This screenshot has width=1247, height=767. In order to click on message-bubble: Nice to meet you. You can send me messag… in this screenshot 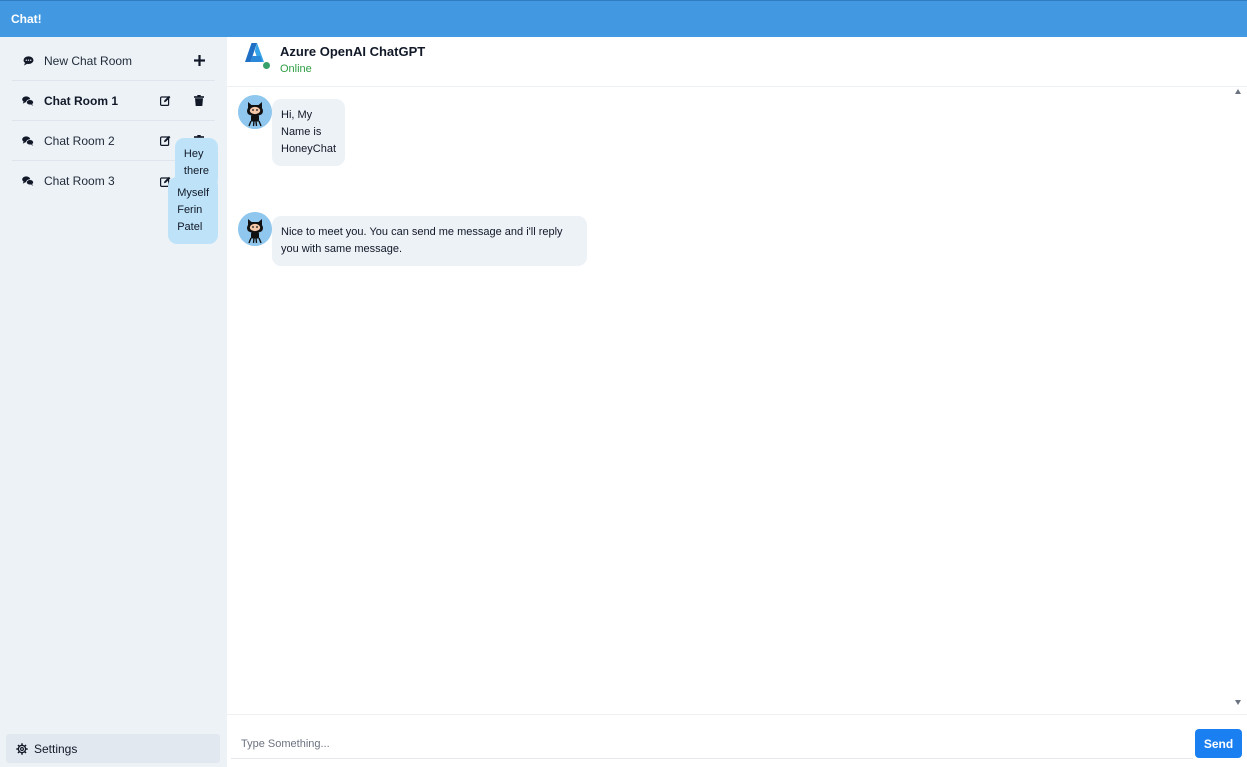, I will do `click(429, 241)`.